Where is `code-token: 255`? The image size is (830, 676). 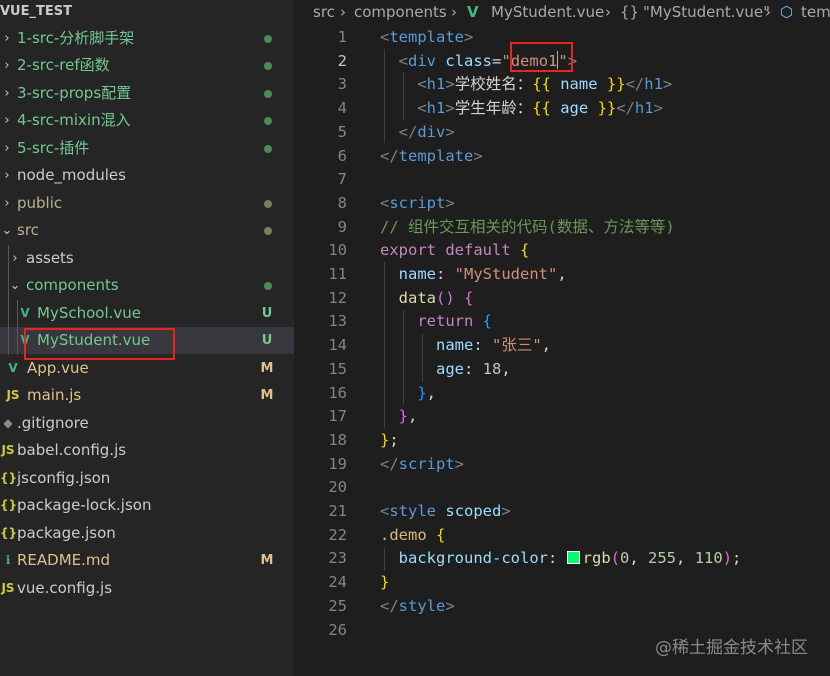
code-token: 255 is located at coordinates (662, 558).